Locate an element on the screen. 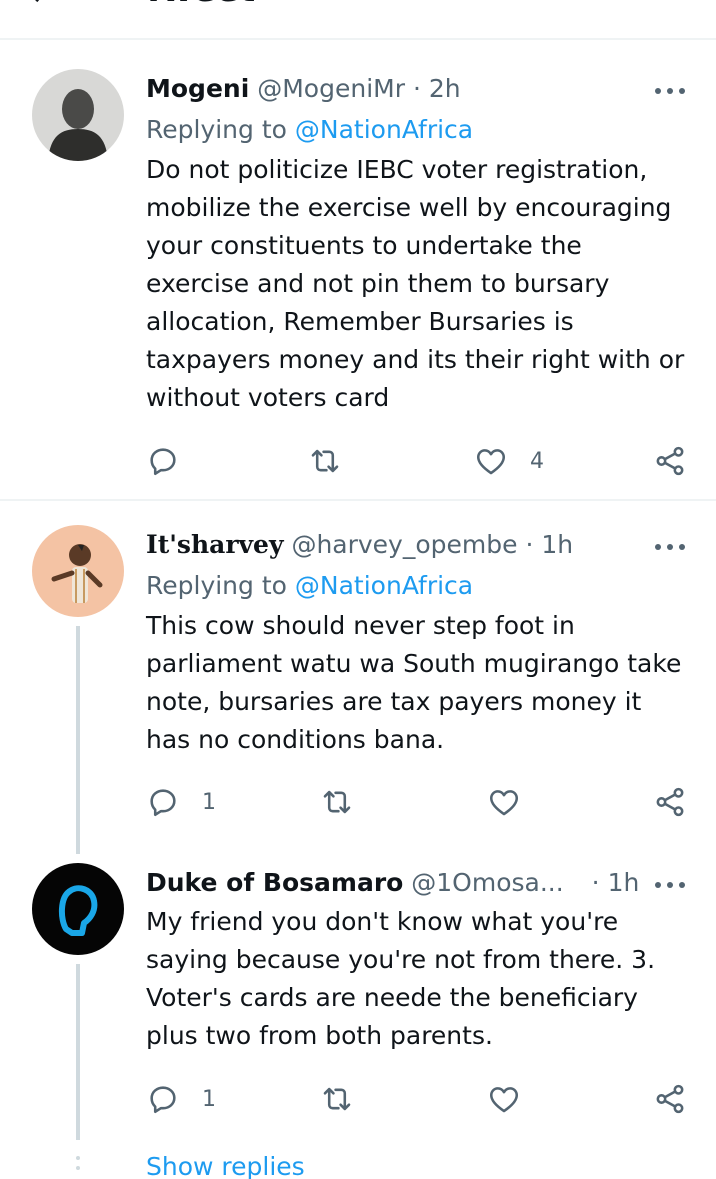 This screenshot has width=716, height=1179. tweet-actions: 4 is located at coordinates (418, 461).